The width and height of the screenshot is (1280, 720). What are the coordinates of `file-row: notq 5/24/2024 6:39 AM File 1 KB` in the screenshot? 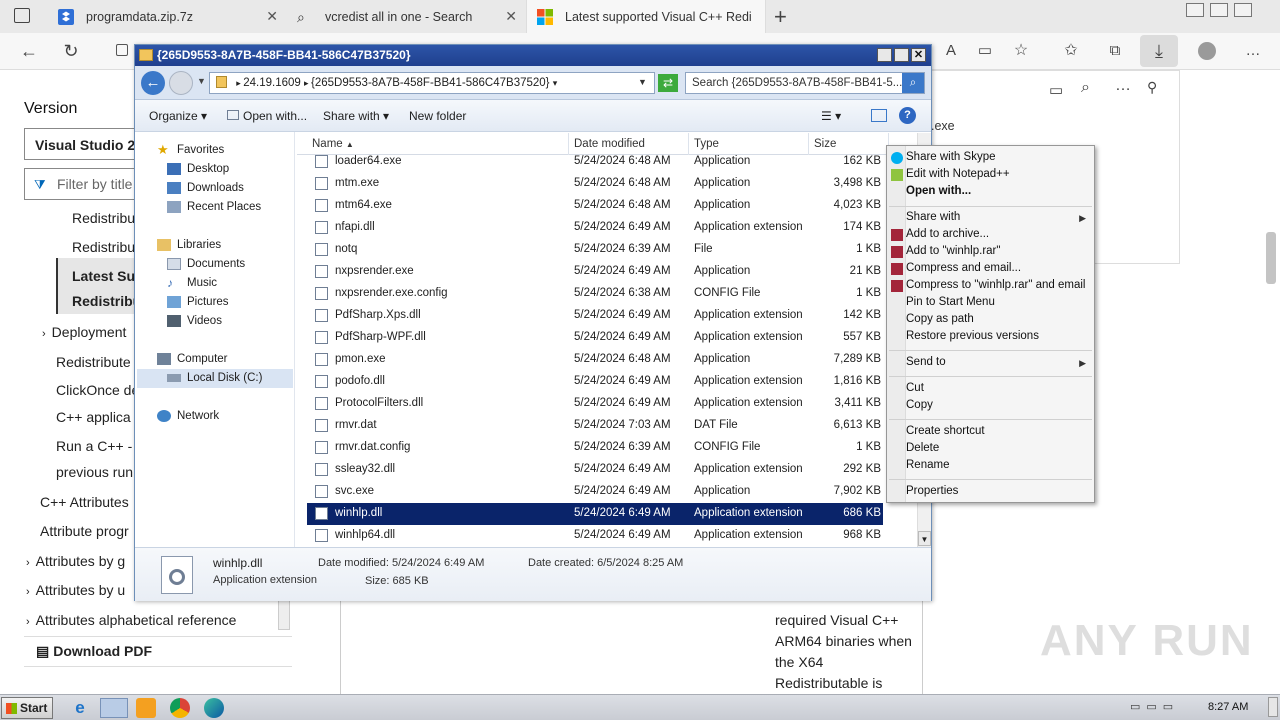 It's located at (595, 250).